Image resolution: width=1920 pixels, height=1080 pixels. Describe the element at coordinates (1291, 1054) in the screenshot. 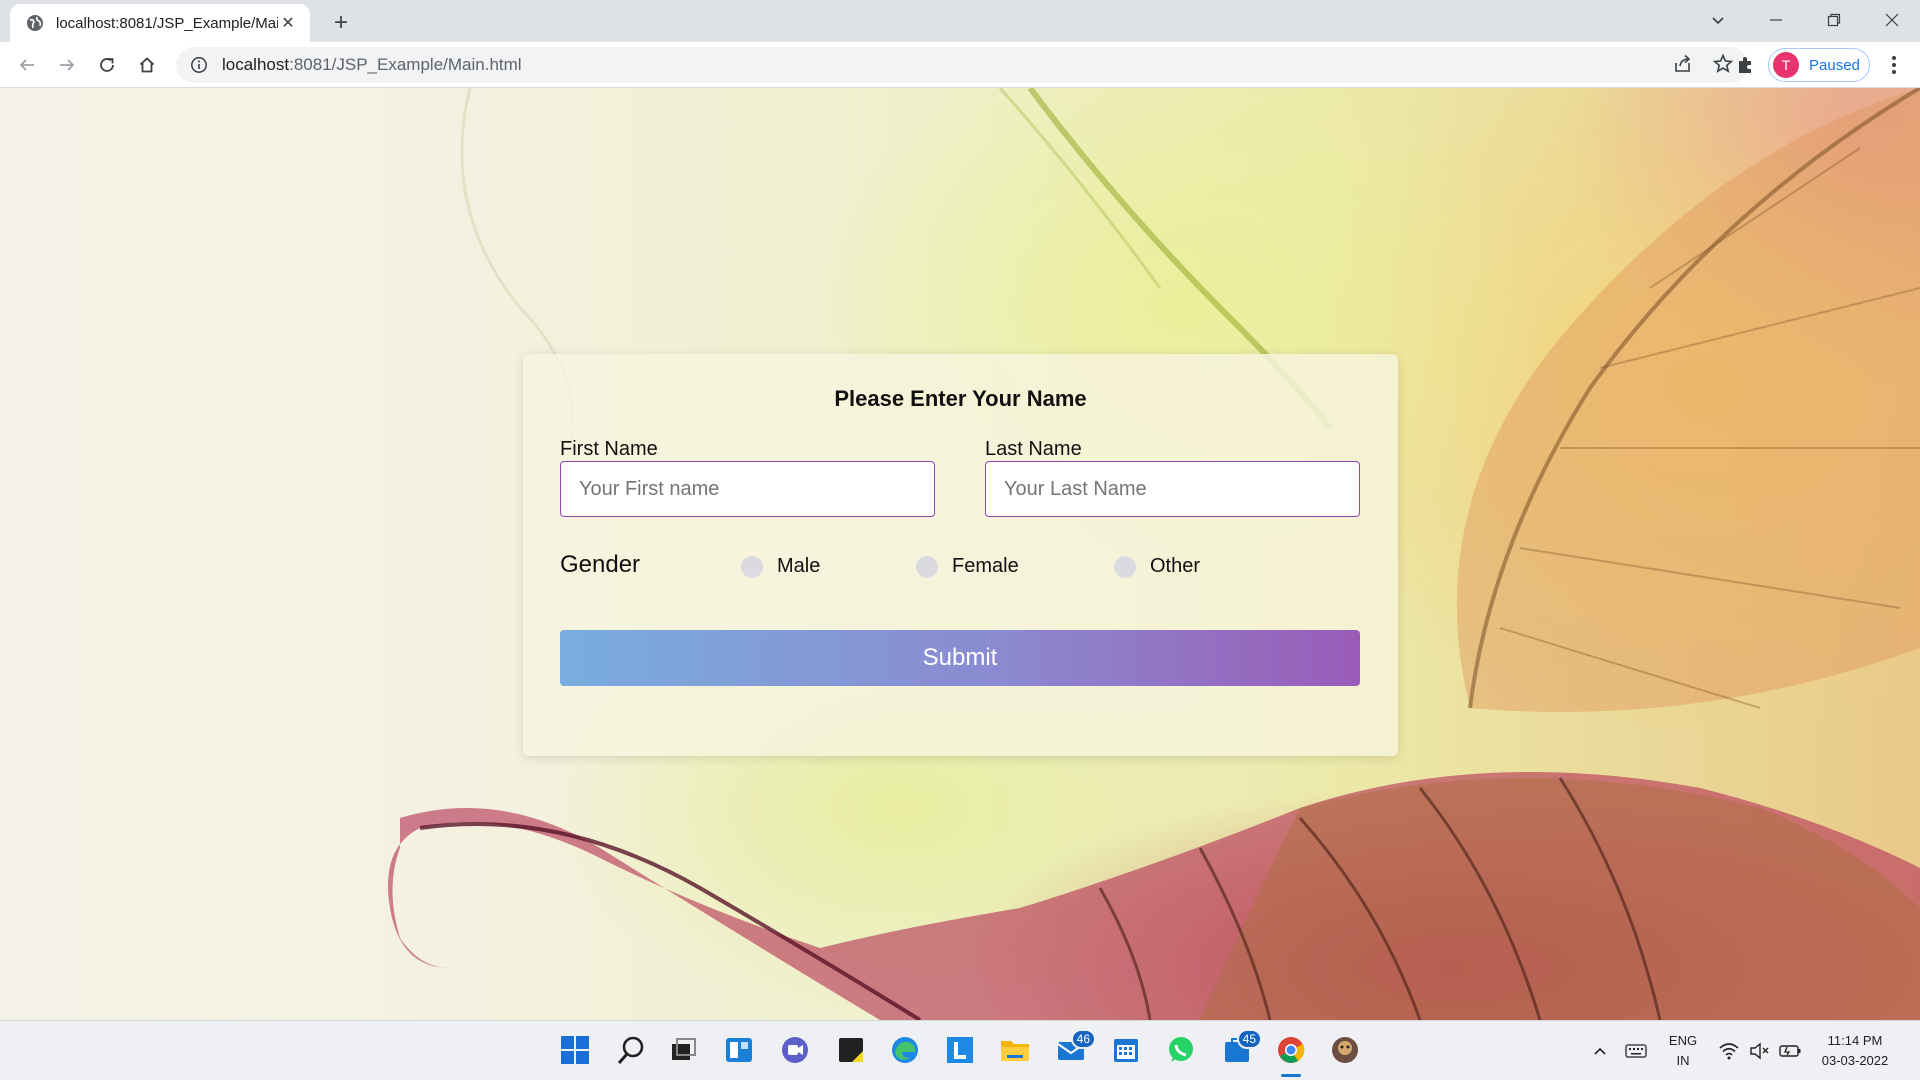

I see `chrome-icon` at that location.